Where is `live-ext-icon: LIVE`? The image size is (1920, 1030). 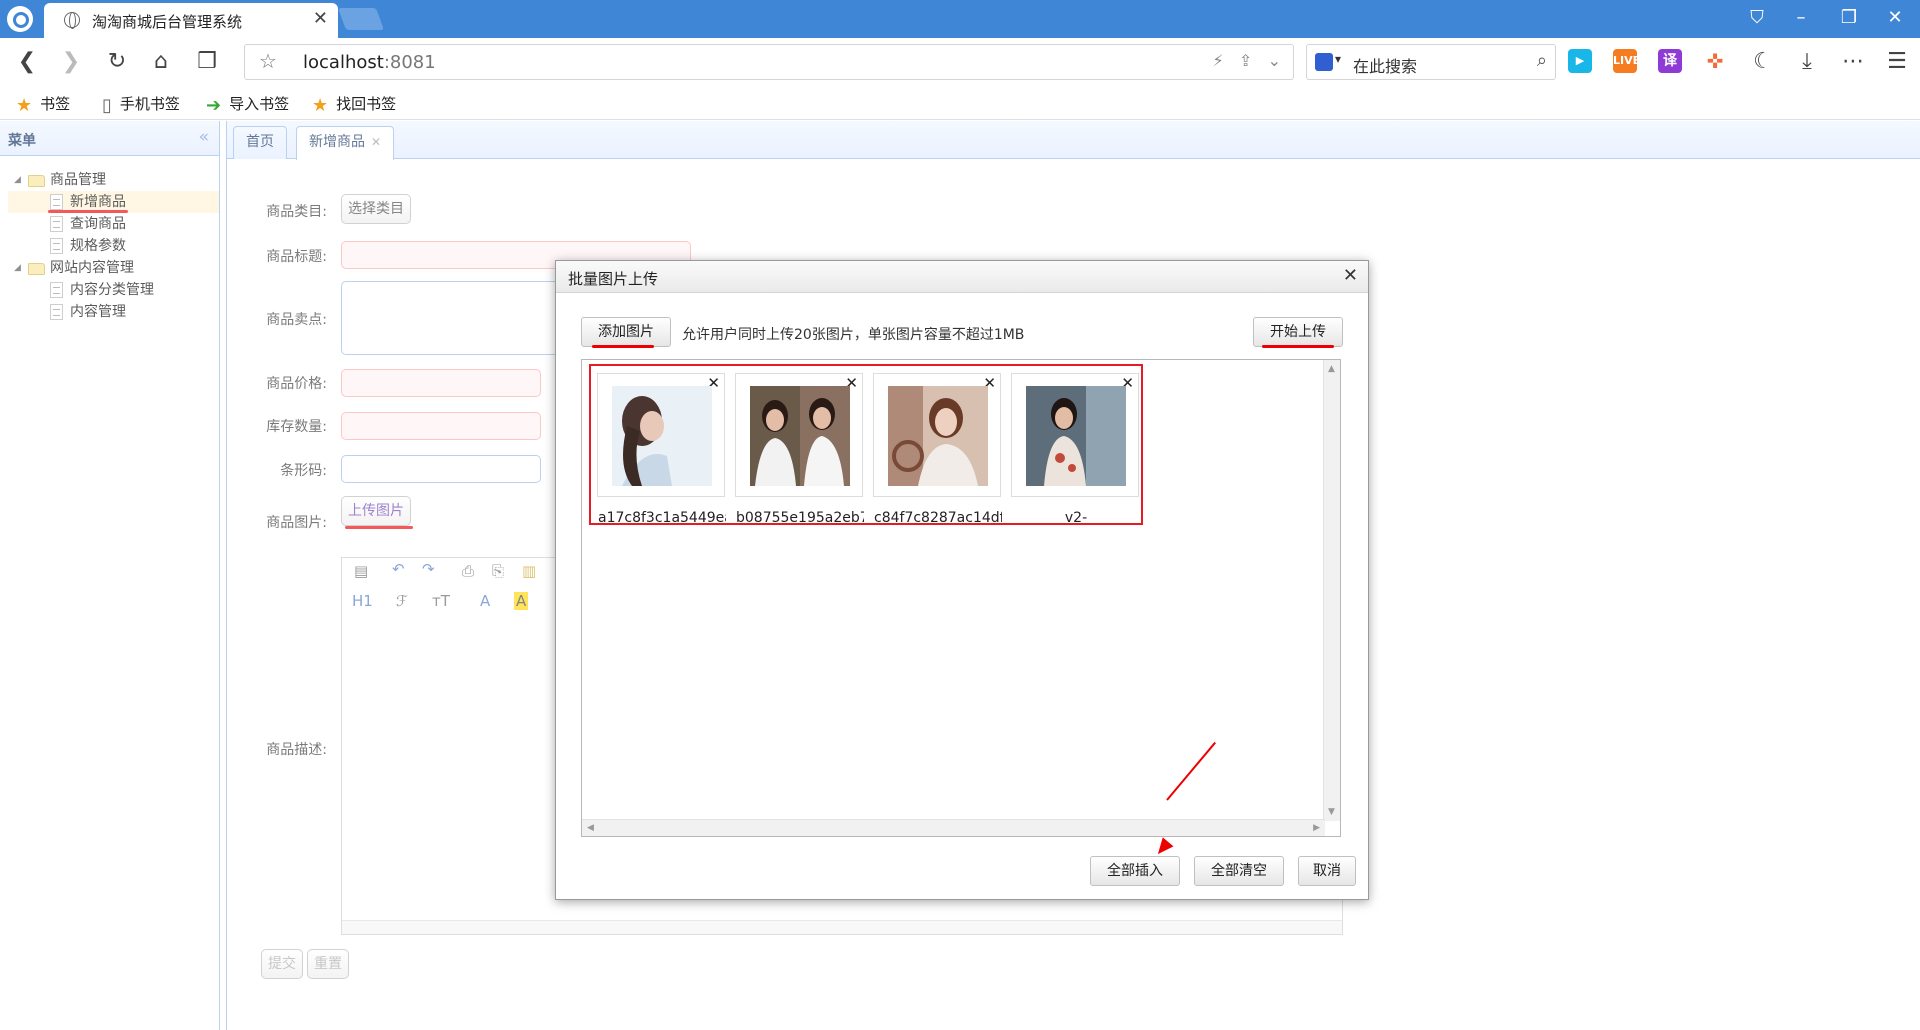 live-ext-icon: LIVE is located at coordinates (1626, 61).